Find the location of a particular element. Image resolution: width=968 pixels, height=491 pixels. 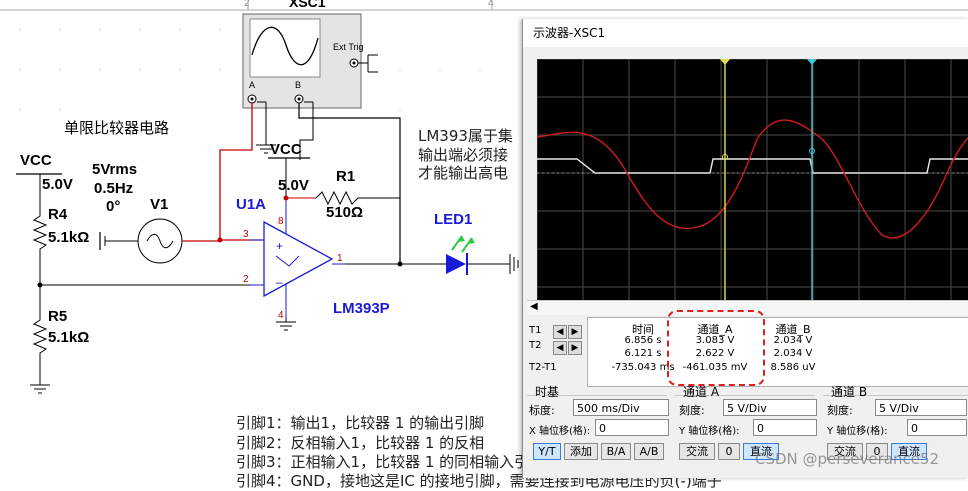

v1-phase: 0° is located at coordinates (113, 206).